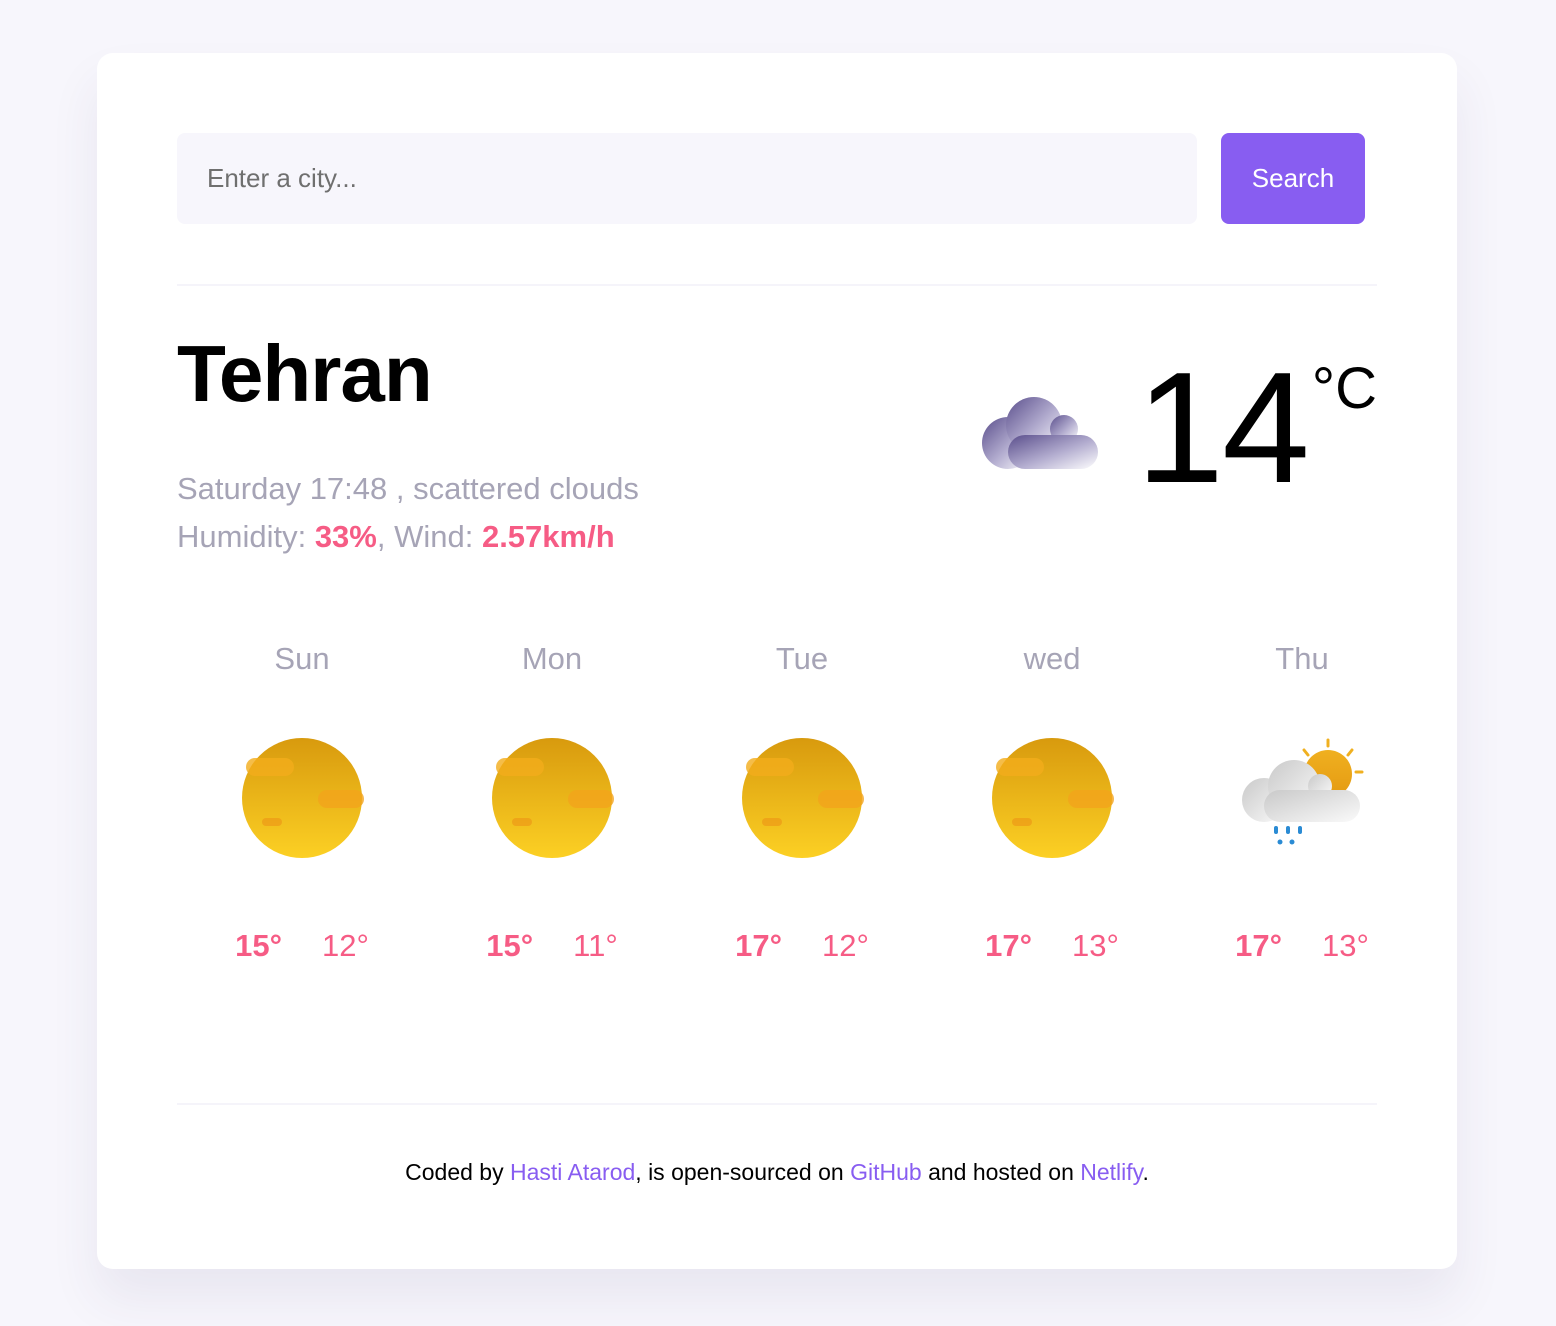 Image resolution: width=1556 pixels, height=1326 pixels. What do you see at coordinates (548, 536) in the screenshot?
I see `wind-value: 2.57km/h` at bounding box center [548, 536].